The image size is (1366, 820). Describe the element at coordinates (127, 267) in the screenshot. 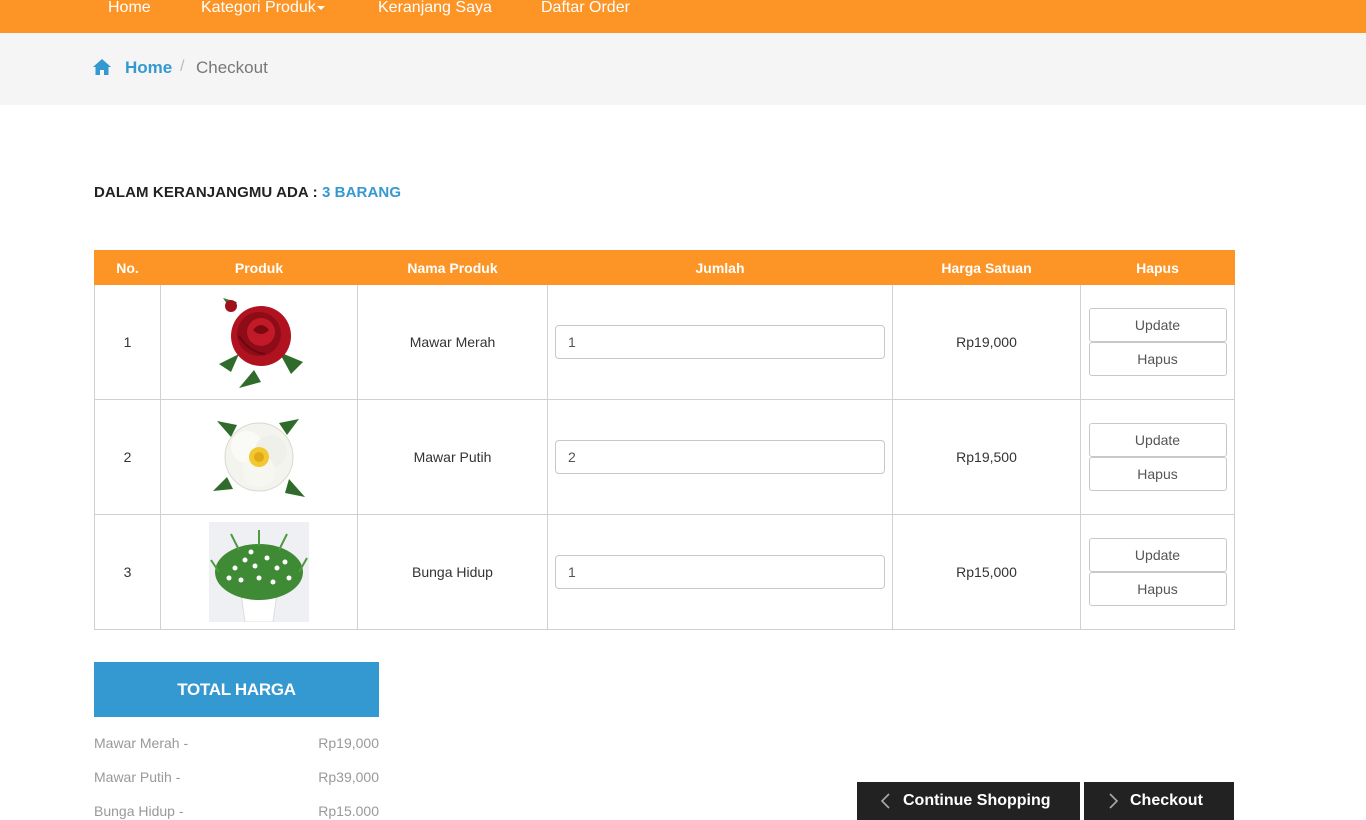

I see `col-header-no: No.` at that location.